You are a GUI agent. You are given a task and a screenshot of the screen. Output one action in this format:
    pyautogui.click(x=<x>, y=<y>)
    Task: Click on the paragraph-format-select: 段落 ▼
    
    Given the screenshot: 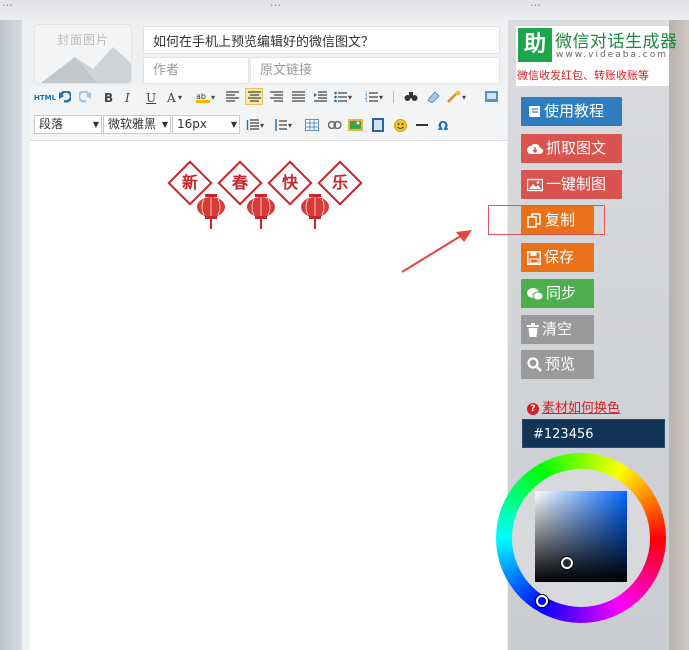 What is the action you would take?
    pyautogui.click(x=68, y=124)
    